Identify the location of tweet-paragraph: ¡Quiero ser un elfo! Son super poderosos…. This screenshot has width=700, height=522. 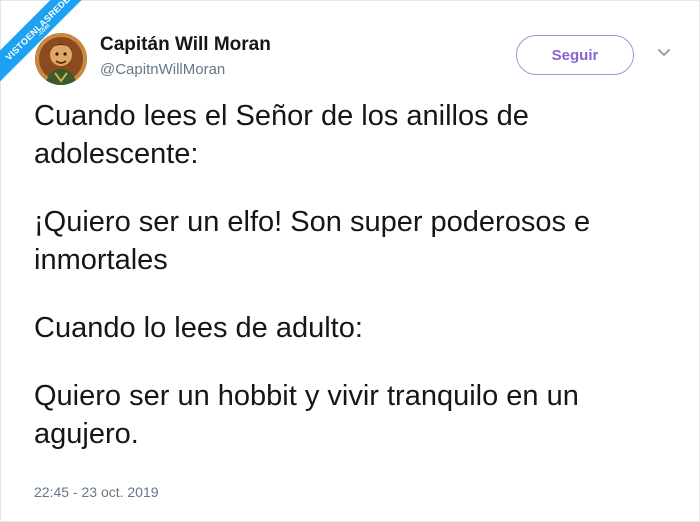
(312, 241).